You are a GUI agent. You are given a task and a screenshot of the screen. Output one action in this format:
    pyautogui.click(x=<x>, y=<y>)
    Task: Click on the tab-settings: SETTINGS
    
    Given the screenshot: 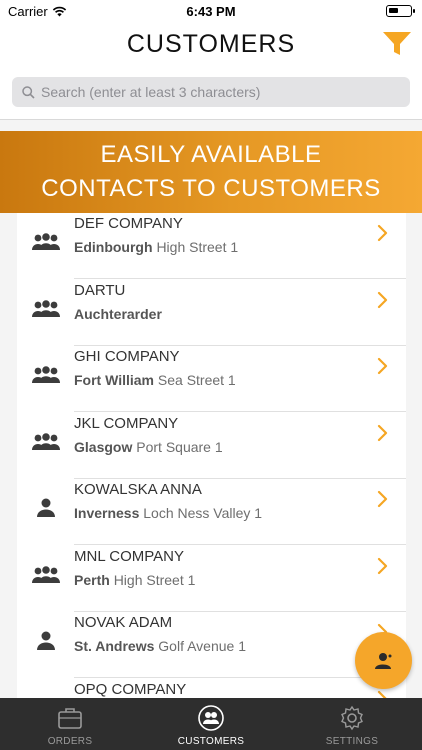 What is the action you would take?
    pyautogui.click(x=352, y=724)
    